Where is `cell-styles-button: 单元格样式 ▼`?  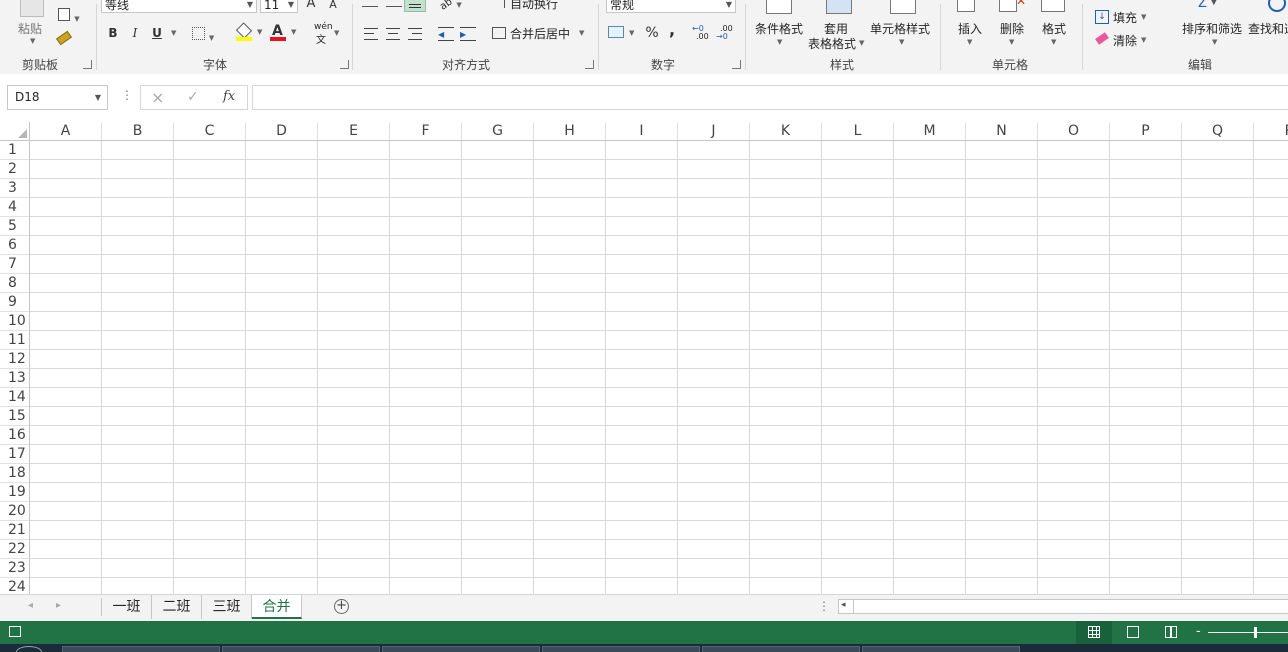
cell-styles-button: 单元格样式 ▼ is located at coordinates (901, 25).